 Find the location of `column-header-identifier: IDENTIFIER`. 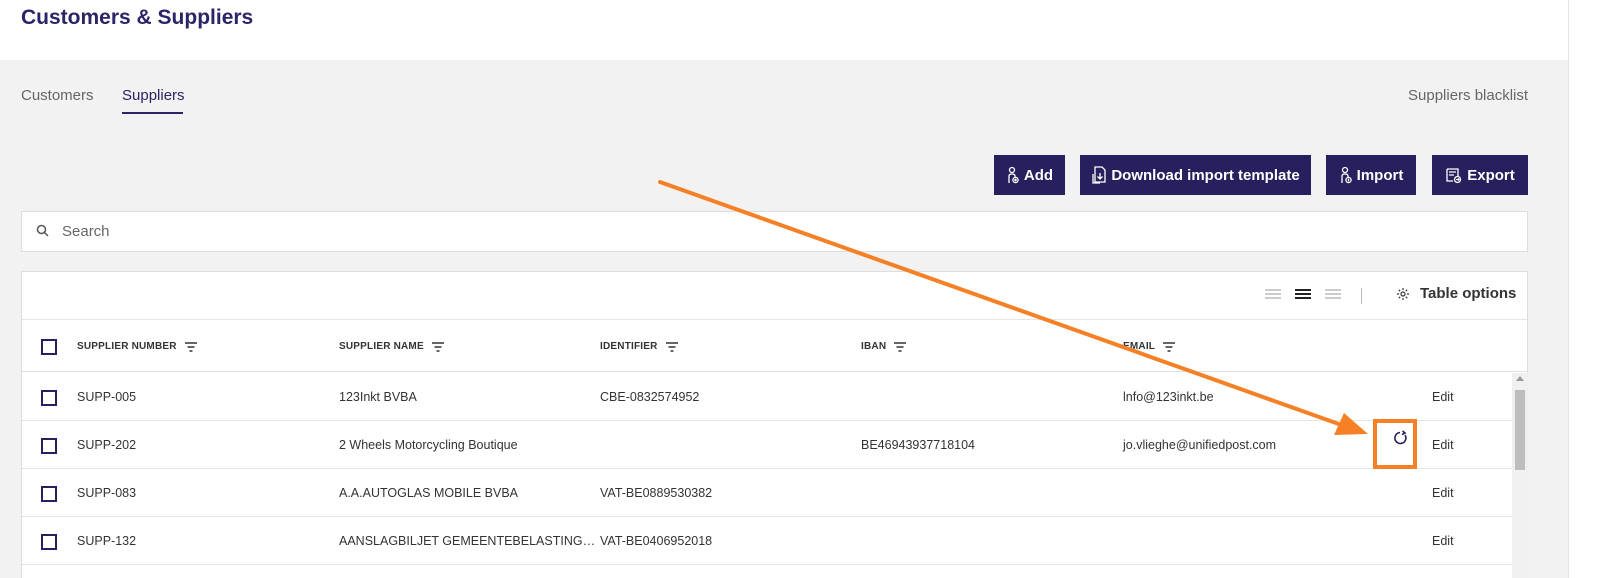

column-header-identifier: IDENTIFIER is located at coordinates (639, 346).